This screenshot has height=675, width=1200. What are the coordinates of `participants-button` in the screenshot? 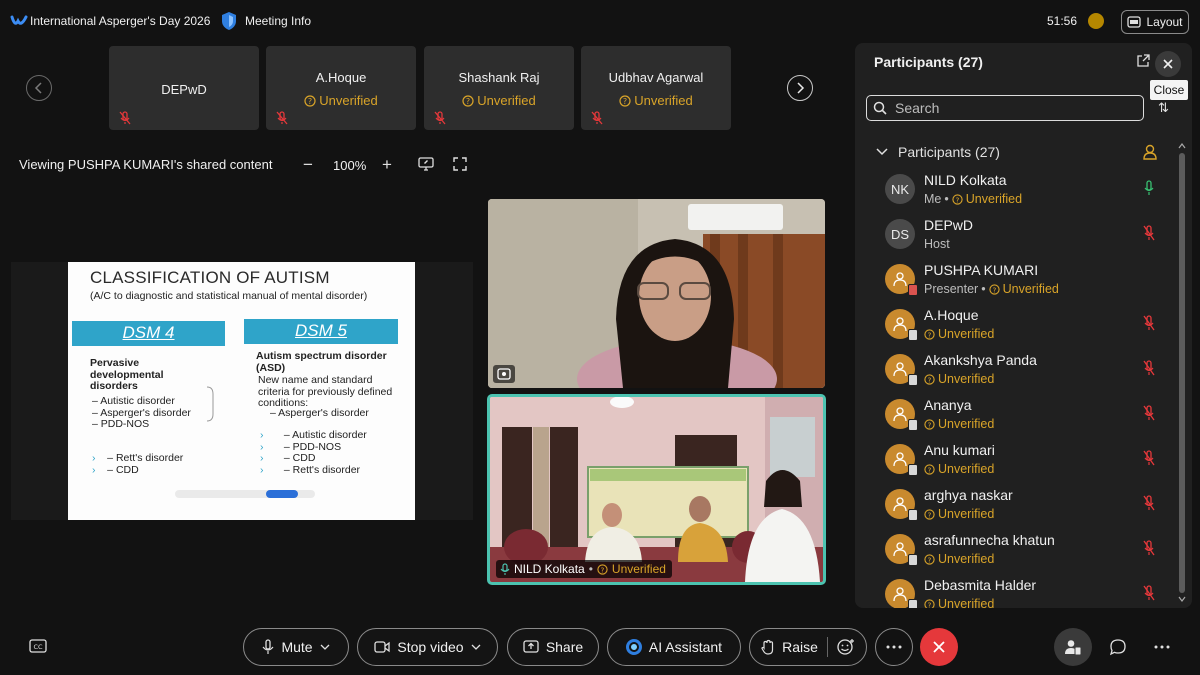 It's located at (1073, 647).